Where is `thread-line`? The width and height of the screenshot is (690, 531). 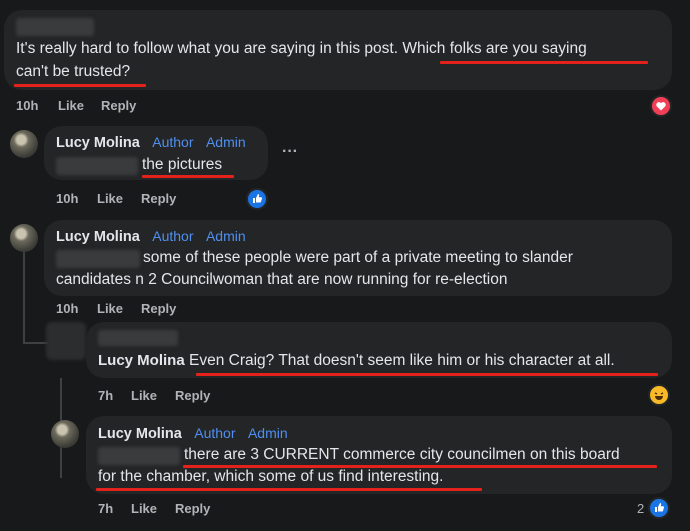
thread-line is located at coordinates (24, 298).